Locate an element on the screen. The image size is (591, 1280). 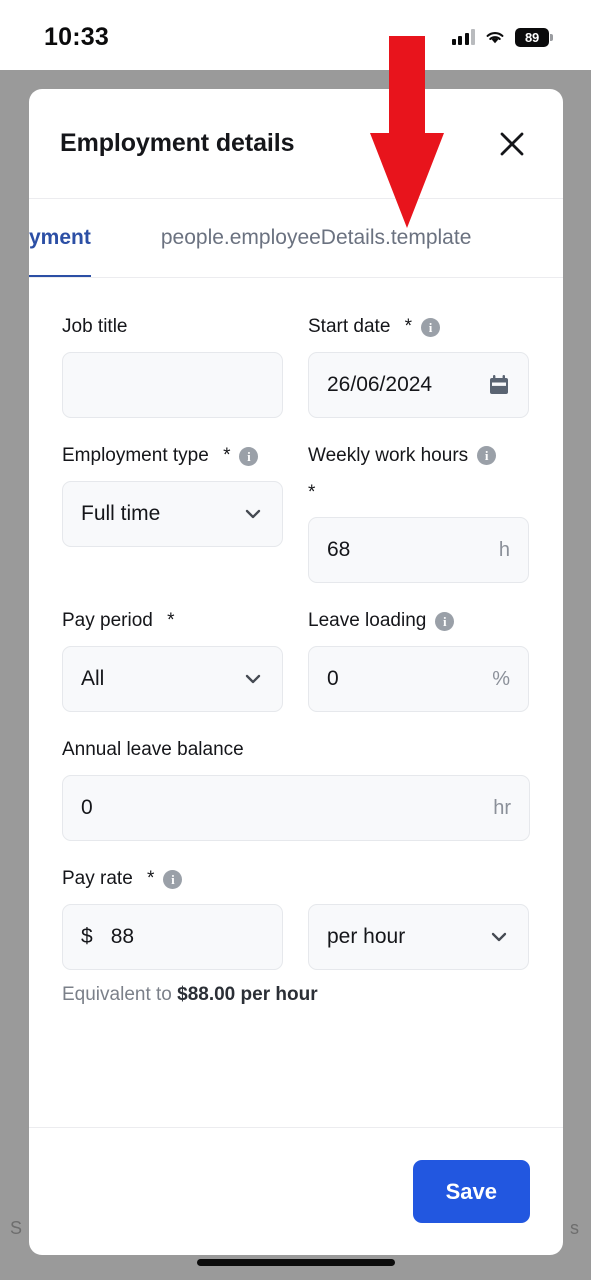
field-pay-rate-frequency: per hour is located at coordinates (418, 918).